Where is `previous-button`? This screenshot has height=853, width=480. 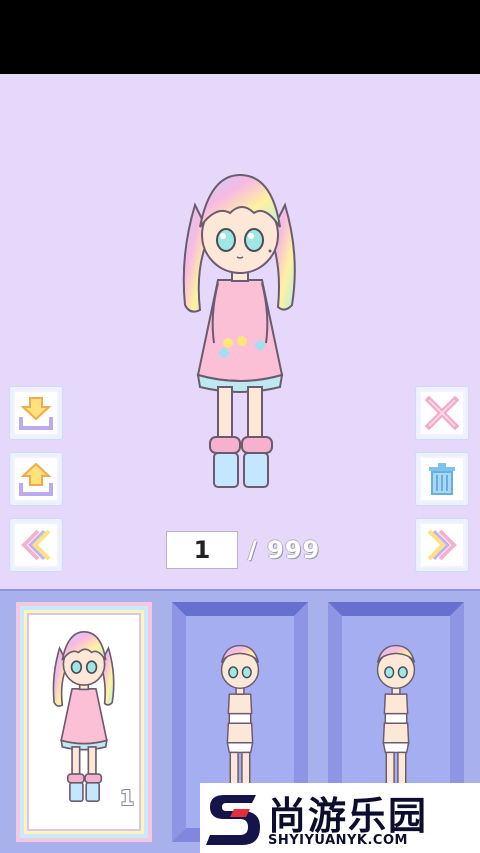 previous-button is located at coordinates (36, 545).